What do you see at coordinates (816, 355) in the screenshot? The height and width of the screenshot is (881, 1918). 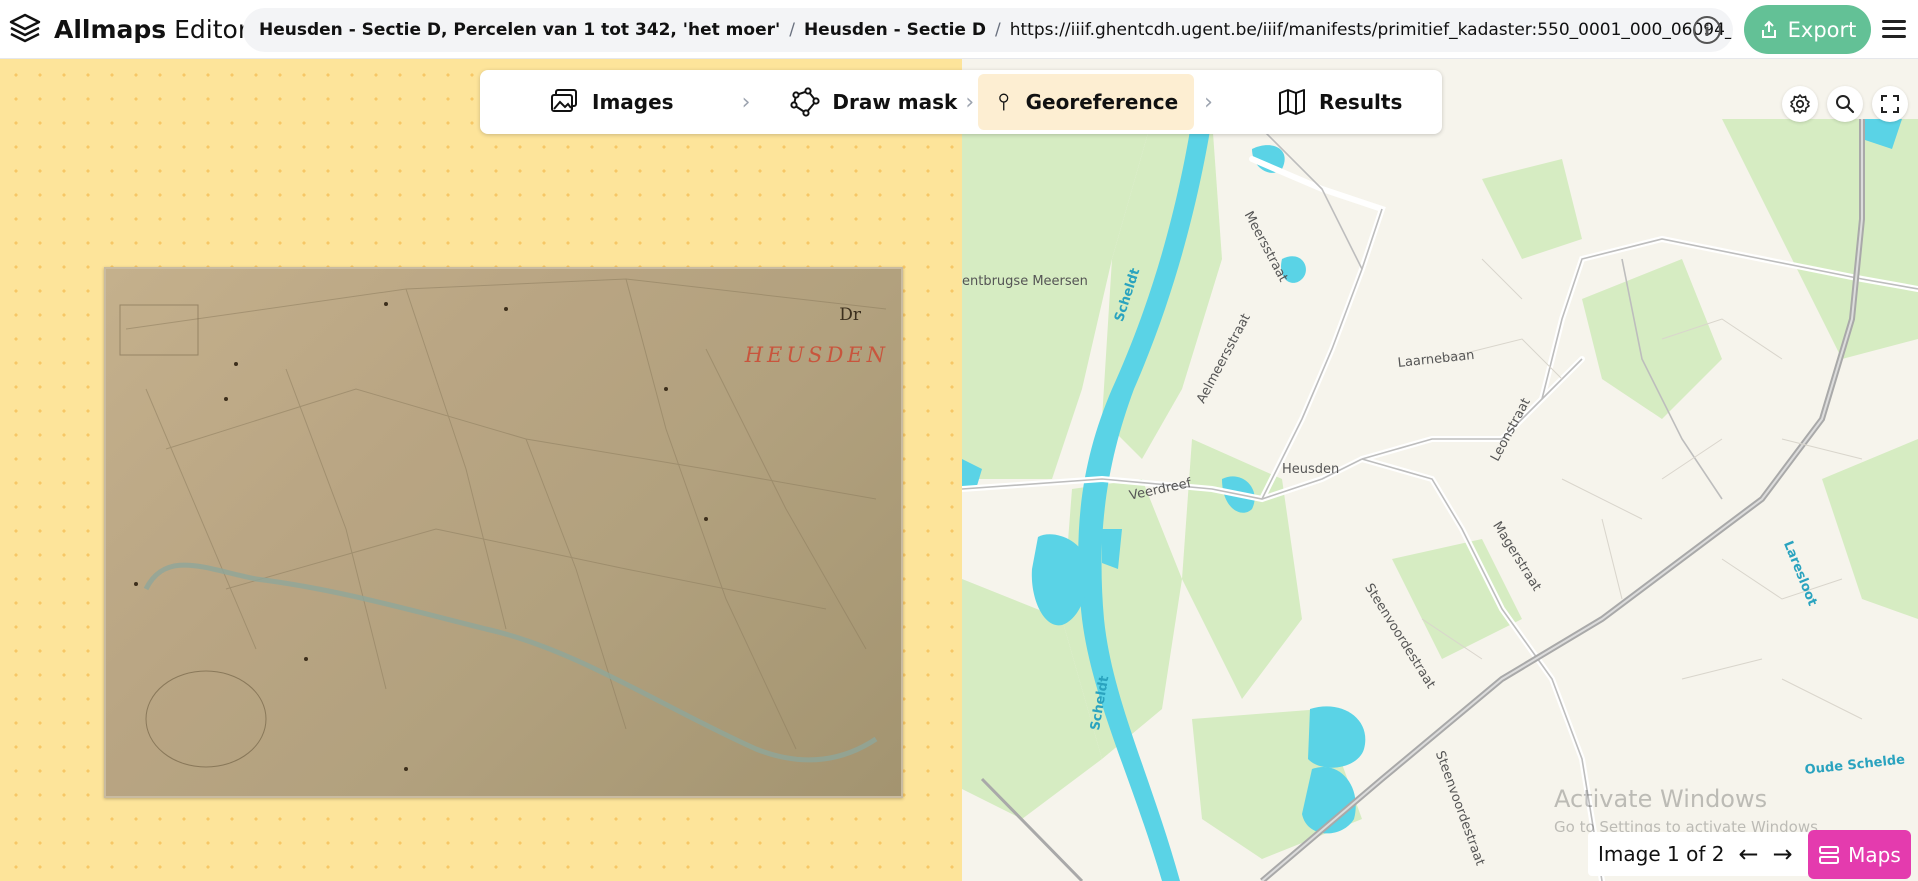 I see `heusden-title-label: HEUSDEN` at bounding box center [816, 355].